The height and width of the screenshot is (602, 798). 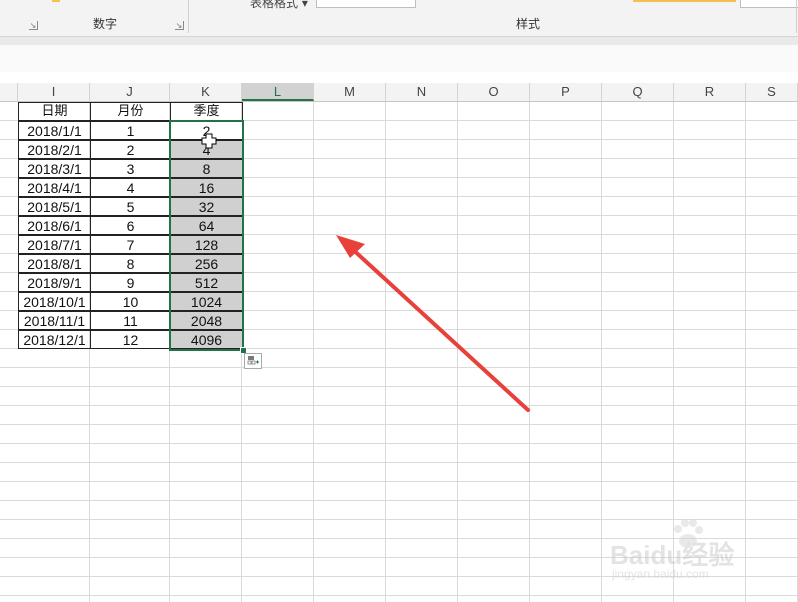 What do you see at coordinates (433, 323) in the screenshot?
I see `annotation-arrow-icon` at bounding box center [433, 323].